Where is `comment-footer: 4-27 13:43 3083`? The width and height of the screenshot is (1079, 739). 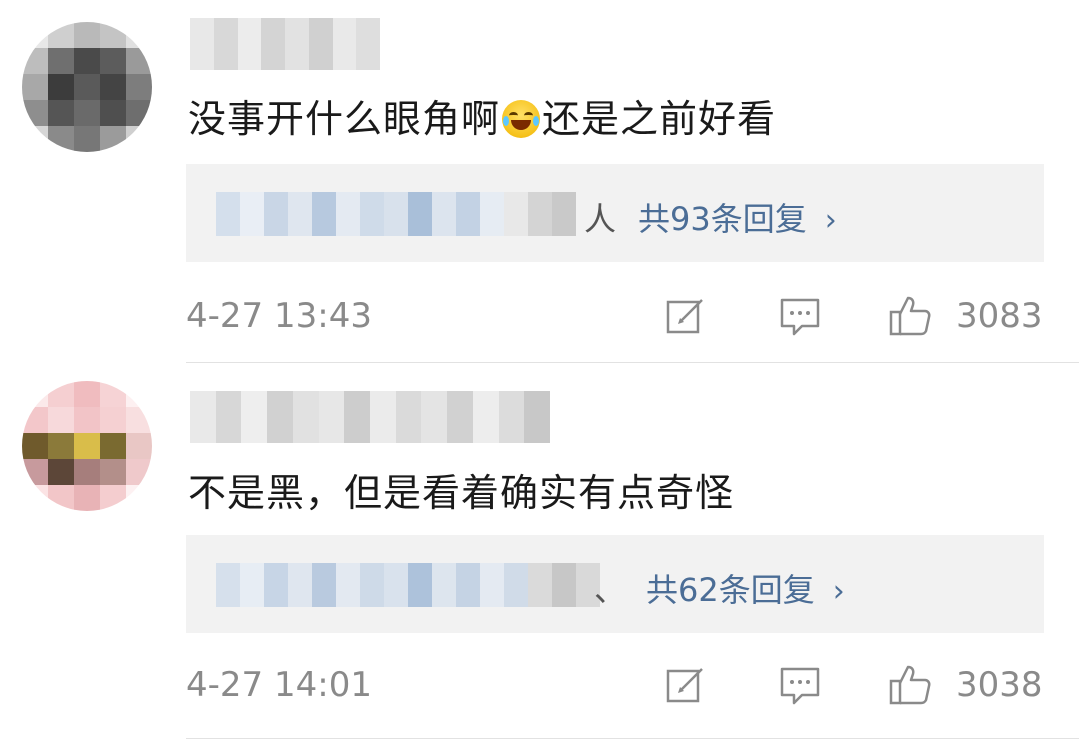 comment-footer: 4-27 13:43 3083 is located at coordinates (616, 317).